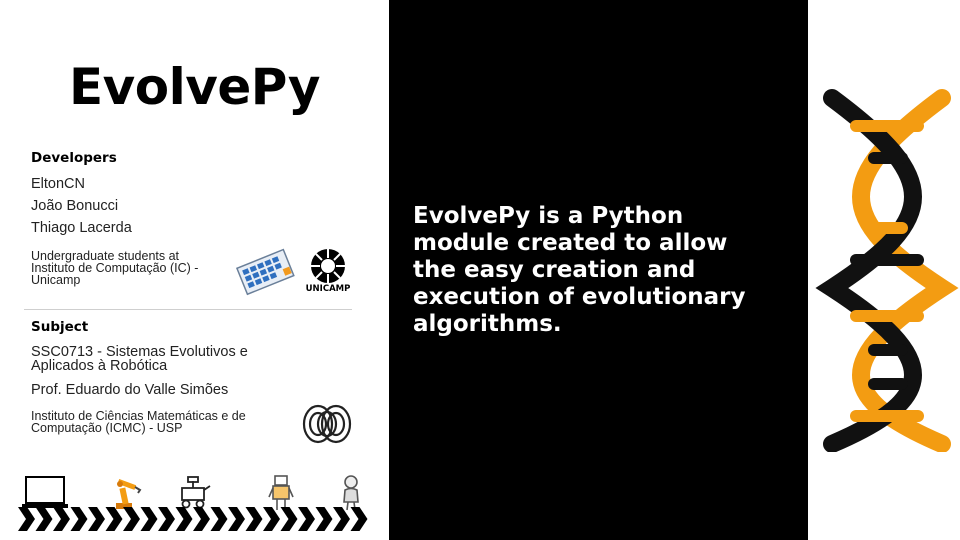  What do you see at coordinates (130, 390) in the screenshot?
I see `professor-name: Prof. Eduardo do Valle Simões` at bounding box center [130, 390].